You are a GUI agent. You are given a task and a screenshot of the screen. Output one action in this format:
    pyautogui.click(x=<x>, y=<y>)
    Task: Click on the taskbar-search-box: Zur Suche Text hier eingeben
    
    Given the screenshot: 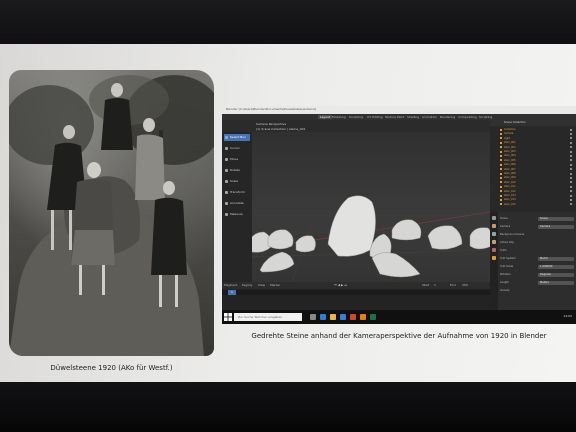 What is the action you would take?
    pyautogui.click(x=268, y=317)
    